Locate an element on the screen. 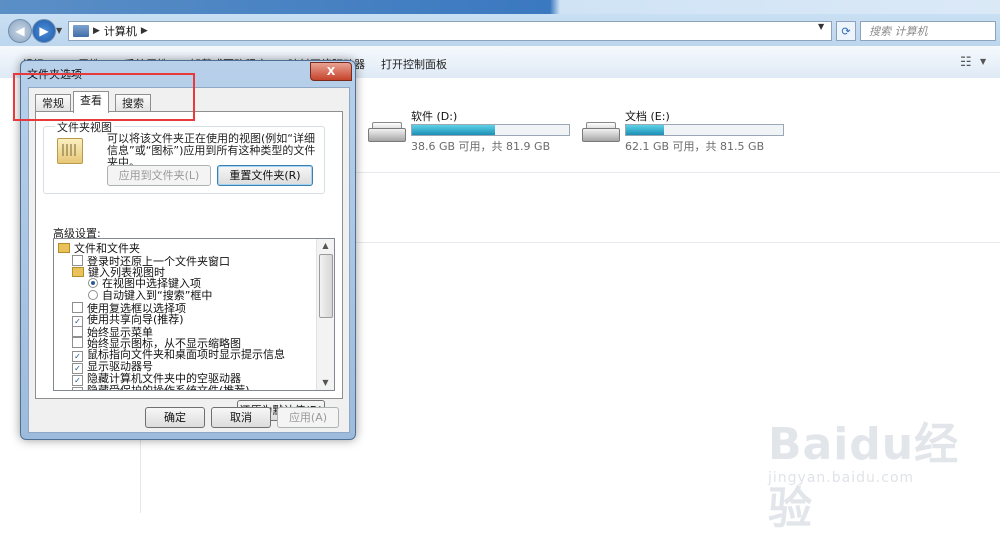  setting-row: ✓ 使用共享向导(推荐) is located at coordinates (128, 319).